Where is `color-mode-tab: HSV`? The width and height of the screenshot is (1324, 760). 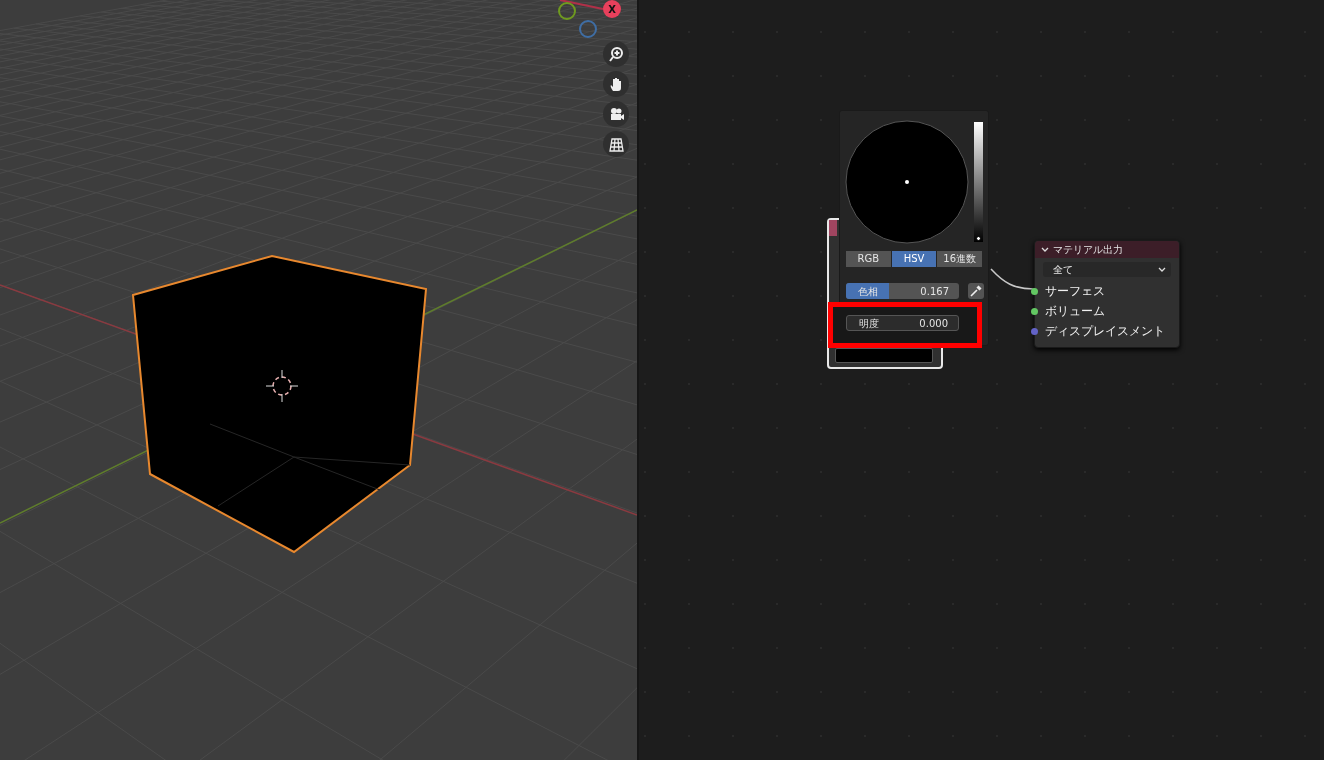 color-mode-tab: HSV is located at coordinates (914, 259).